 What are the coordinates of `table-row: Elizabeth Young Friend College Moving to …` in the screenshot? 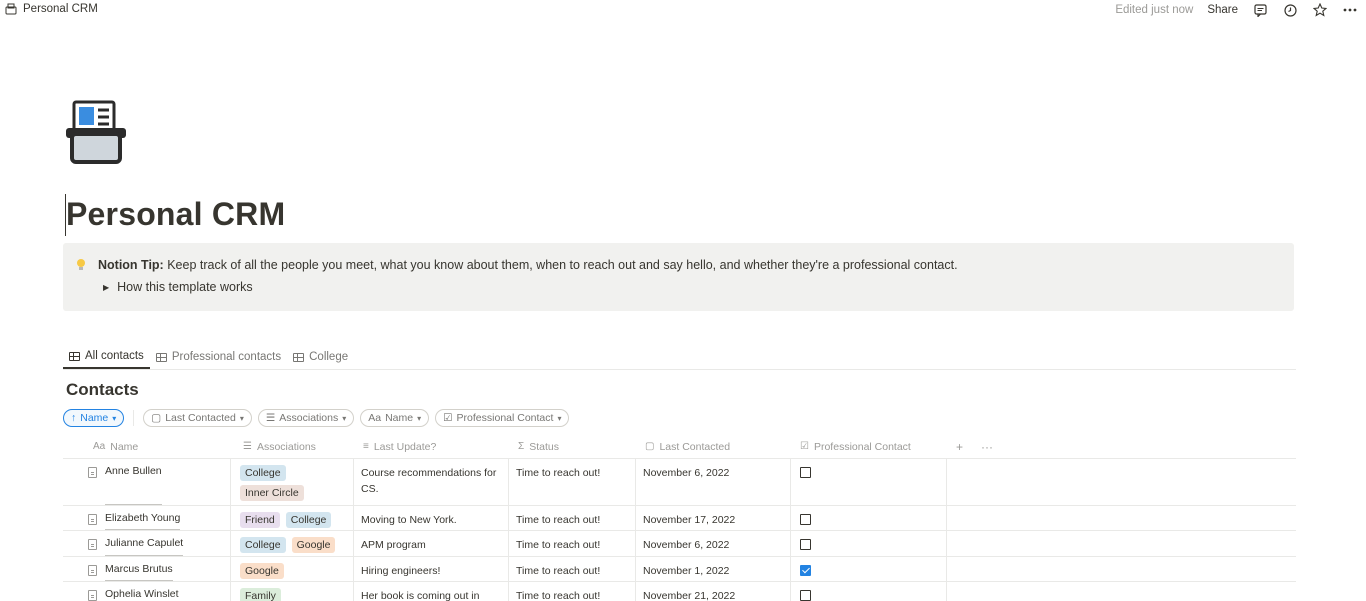 It's located at (679, 518).